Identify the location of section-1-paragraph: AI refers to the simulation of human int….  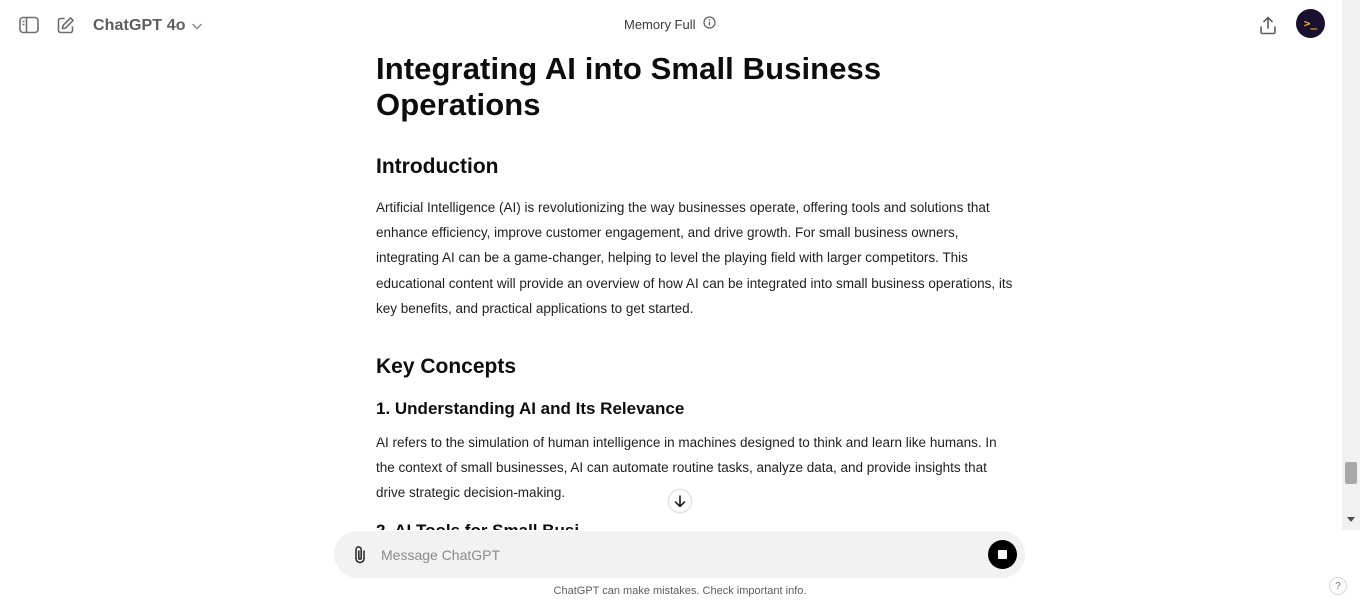
(686, 468).